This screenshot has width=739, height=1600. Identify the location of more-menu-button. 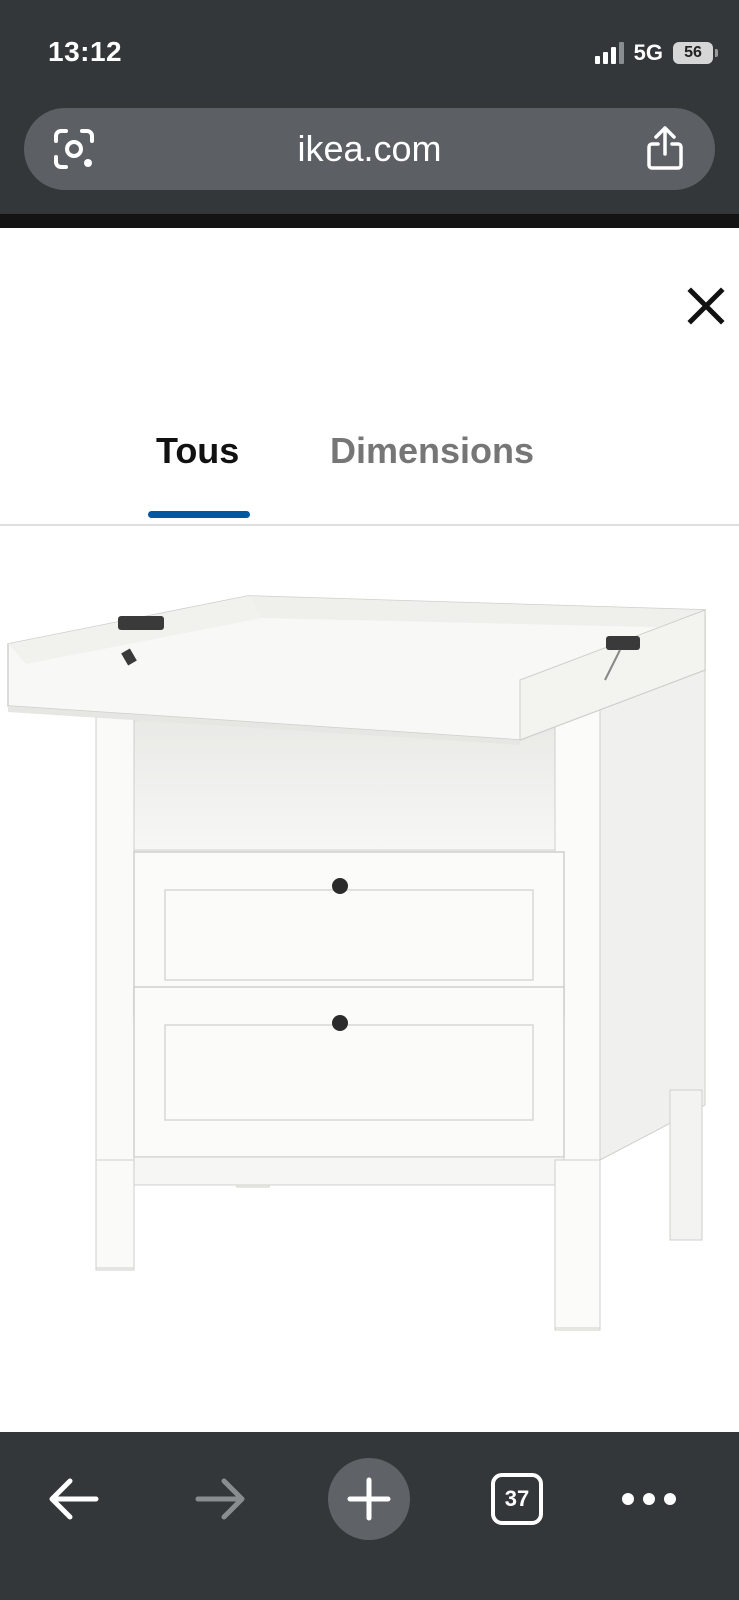
(649, 1499).